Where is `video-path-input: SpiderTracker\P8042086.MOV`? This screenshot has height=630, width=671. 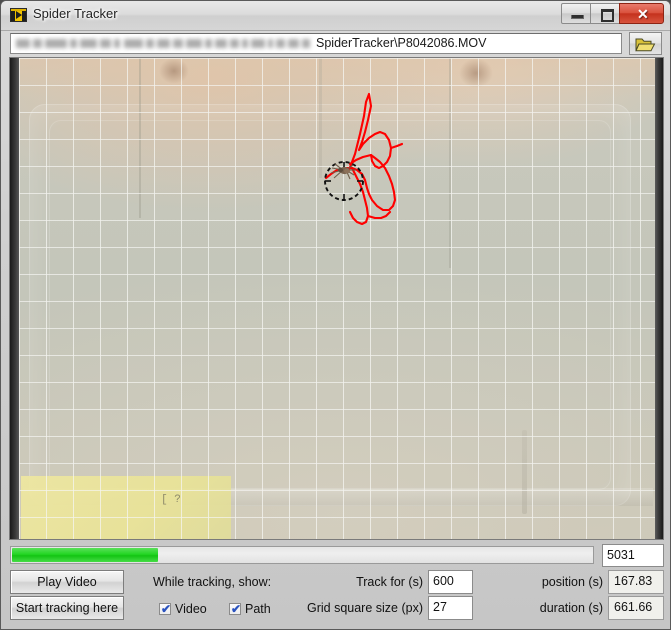 video-path-input: SpiderTracker\P8042086.MOV is located at coordinates (316, 43).